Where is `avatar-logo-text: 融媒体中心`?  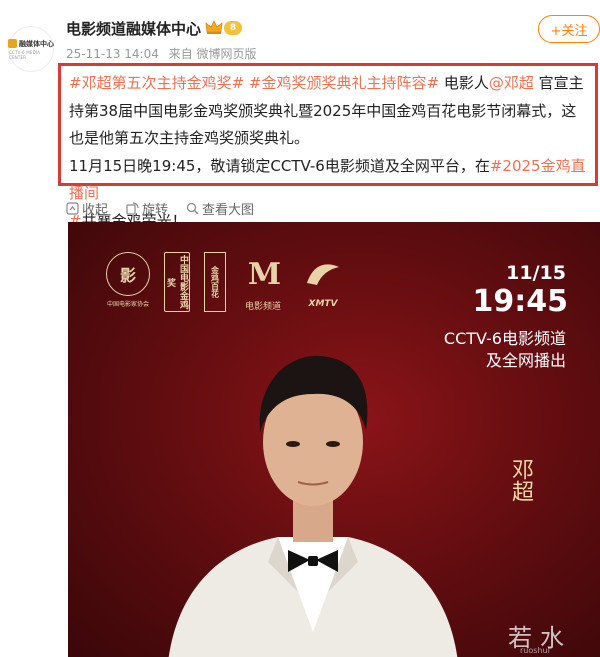
avatar-logo-text: 融媒体中心 is located at coordinates (36, 43).